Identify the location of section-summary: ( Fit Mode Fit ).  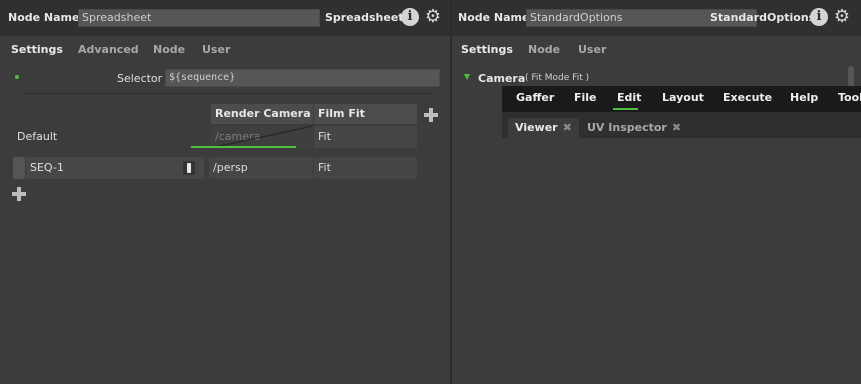
(557, 78).